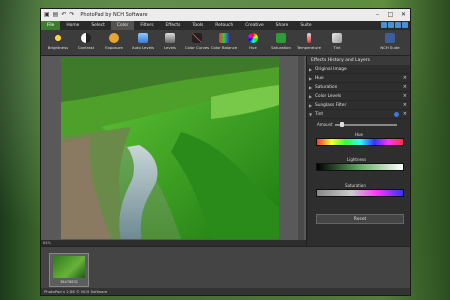 This screenshot has height=300, width=450. What do you see at coordinates (51, 25) in the screenshot?
I see `menu-file: File` at bounding box center [51, 25].